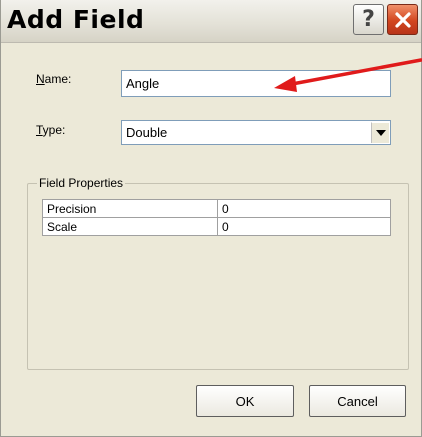 The image size is (422, 437). I want to click on close-button, so click(402, 19).